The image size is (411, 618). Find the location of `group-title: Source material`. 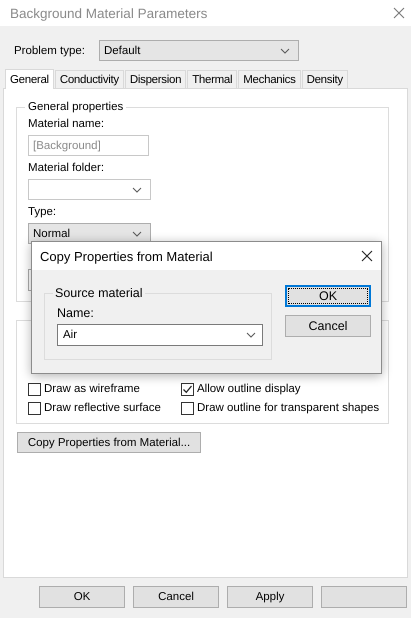

group-title: Source material is located at coordinates (99, 293).